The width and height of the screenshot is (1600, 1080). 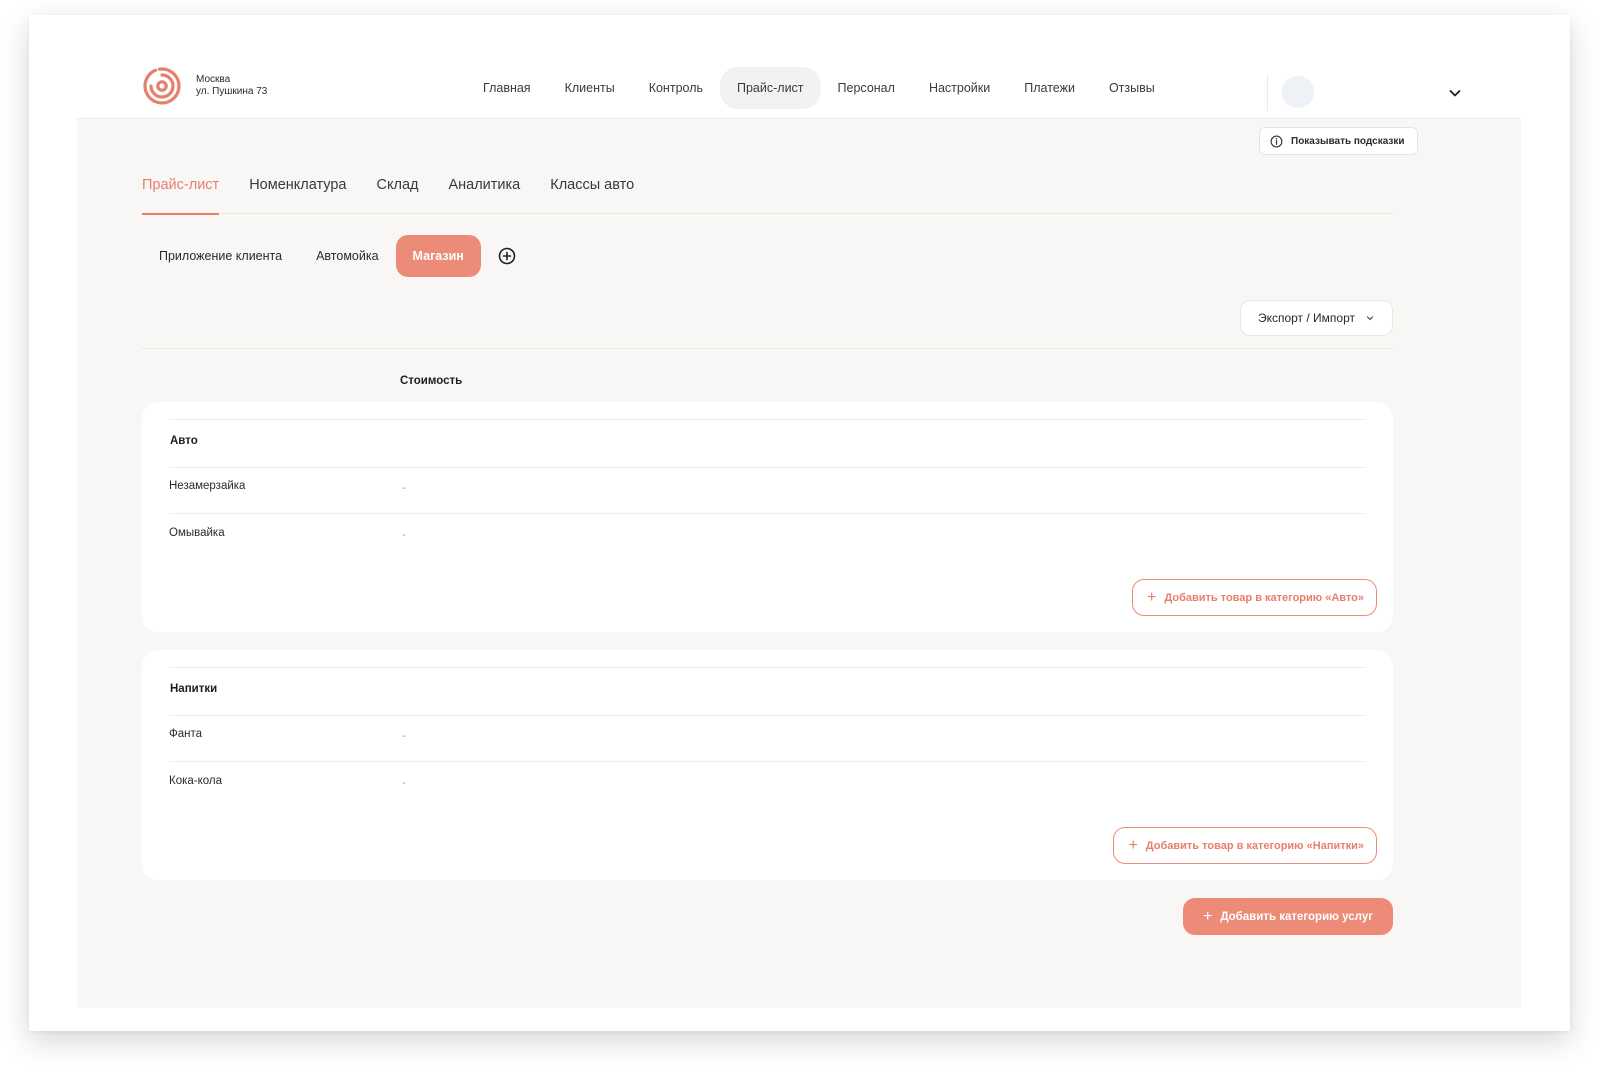 I want to click on location: Москва ул. Пушкина 73, so click(x=231, y=86).